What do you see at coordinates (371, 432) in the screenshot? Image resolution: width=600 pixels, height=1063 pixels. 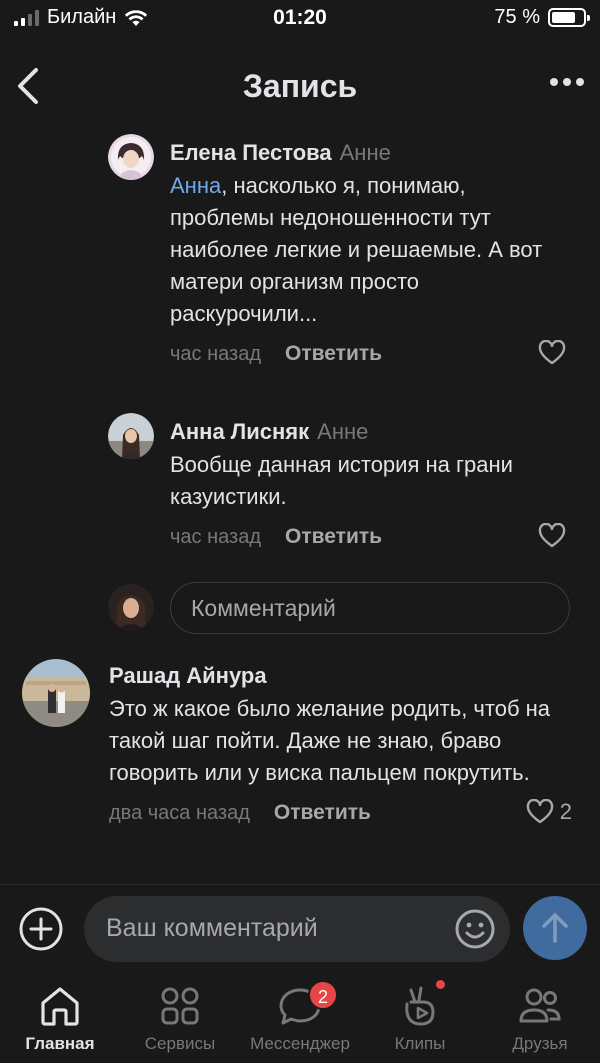 I see `comment-author: Анна Лисняк Анне` at bounding box center [371, 432].